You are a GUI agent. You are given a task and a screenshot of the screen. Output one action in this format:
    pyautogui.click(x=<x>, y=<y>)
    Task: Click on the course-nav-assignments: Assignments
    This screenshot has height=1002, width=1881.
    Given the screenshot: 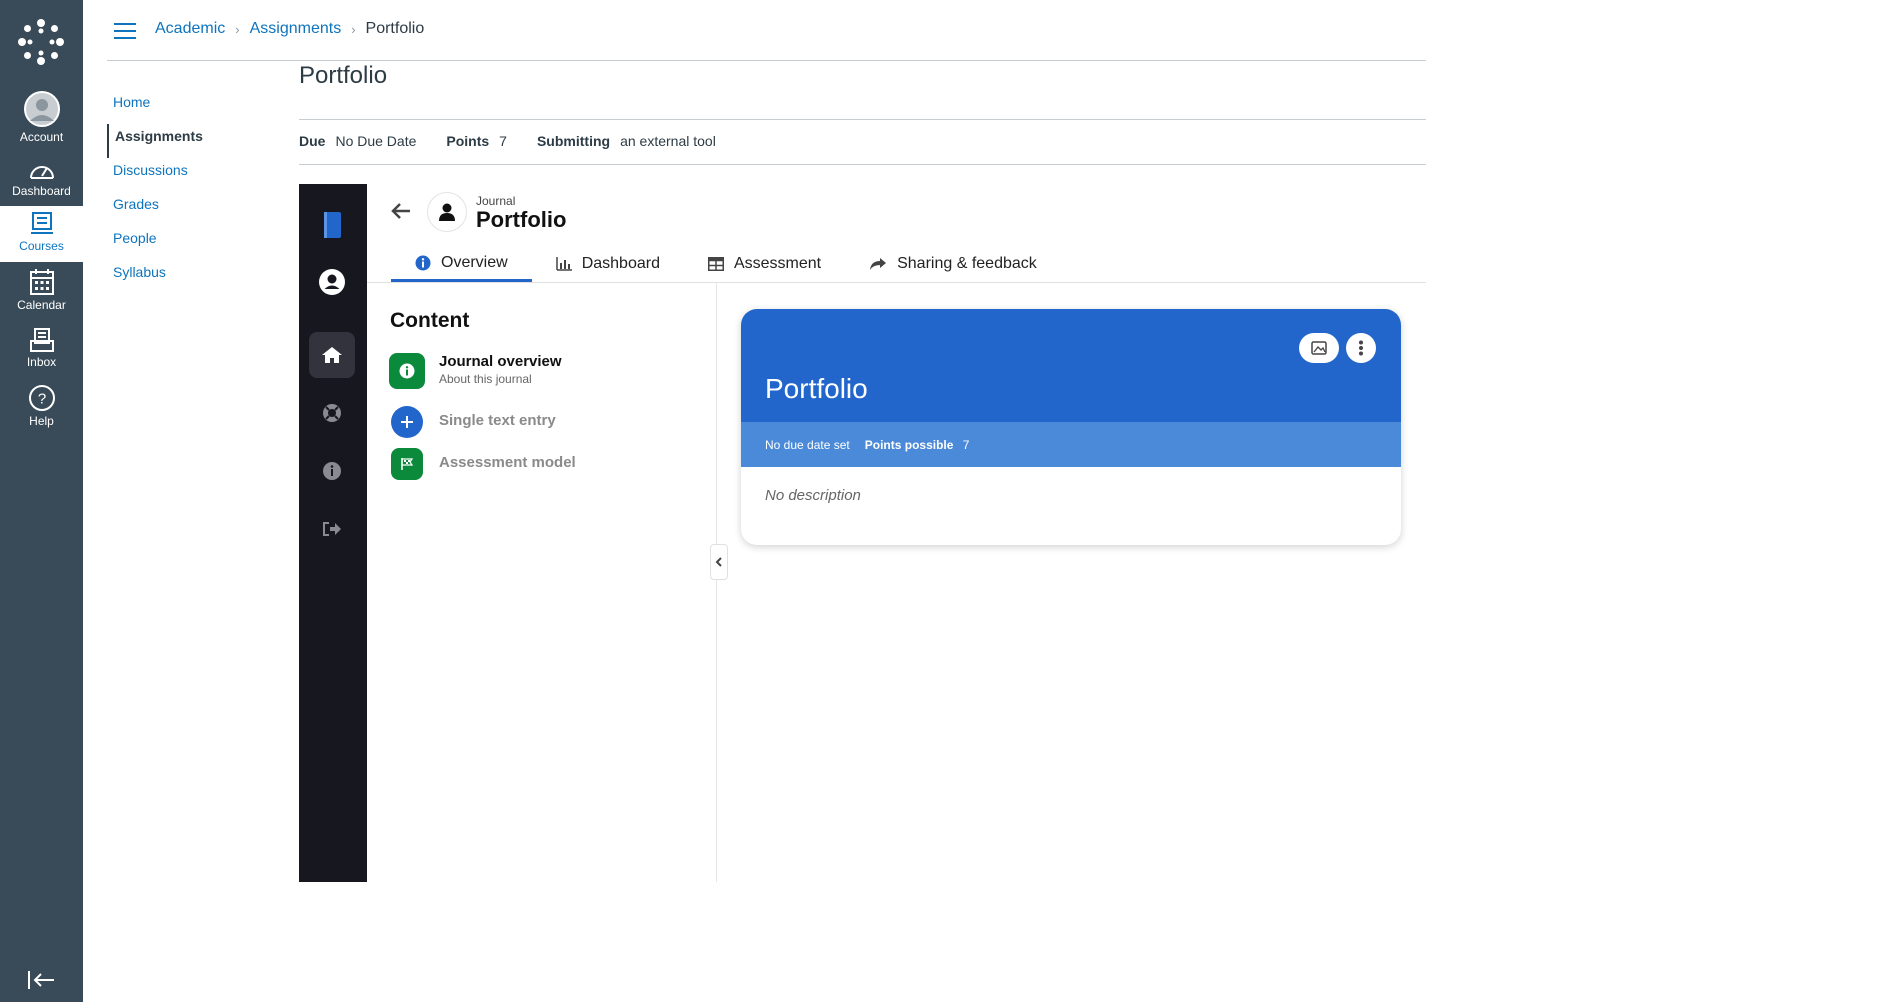 What is the action you would take?
    pyautogui.click(x=192, y=141)
    